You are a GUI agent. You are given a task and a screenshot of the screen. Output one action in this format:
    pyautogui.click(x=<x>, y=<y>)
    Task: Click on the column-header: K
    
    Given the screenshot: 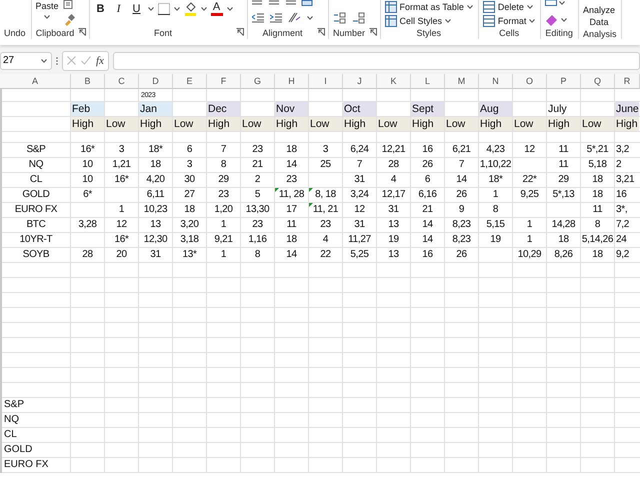 What is the action you would take?
    pyautogui.click(x=394, y=81)
    